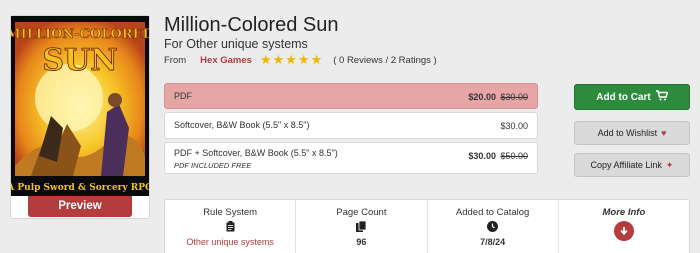 The width and height of the screenshot is (700, 253). Describe the element at coordinates (626, 165) in the screenshot. I see `affiliate-label: Copy Affiliate Link` at that location.